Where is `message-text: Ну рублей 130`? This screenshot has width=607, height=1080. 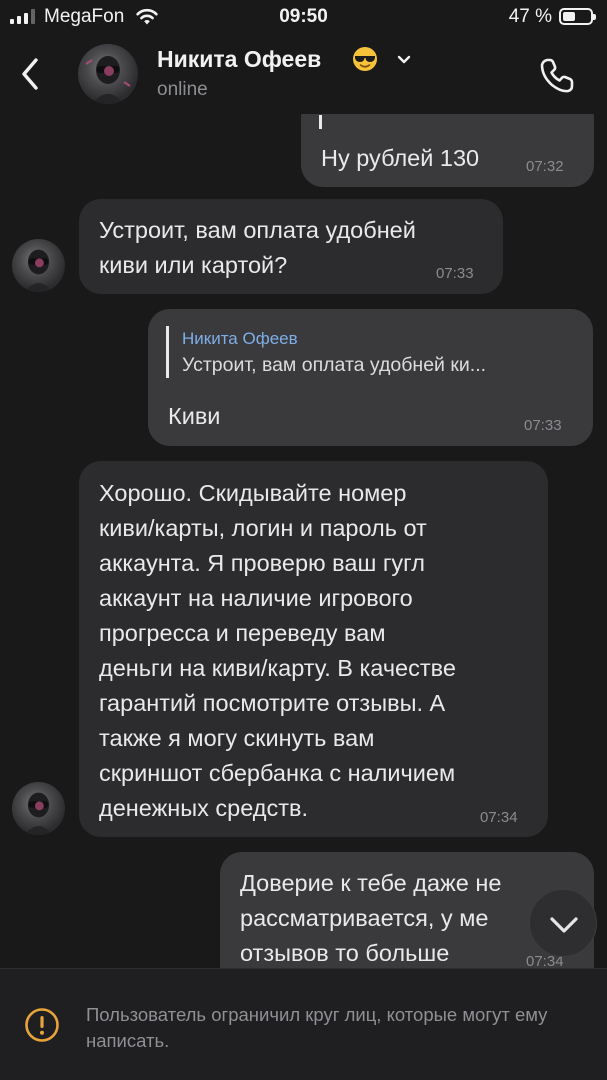
message-text: Ну рублей 130 is located at coordinates (400, 158).